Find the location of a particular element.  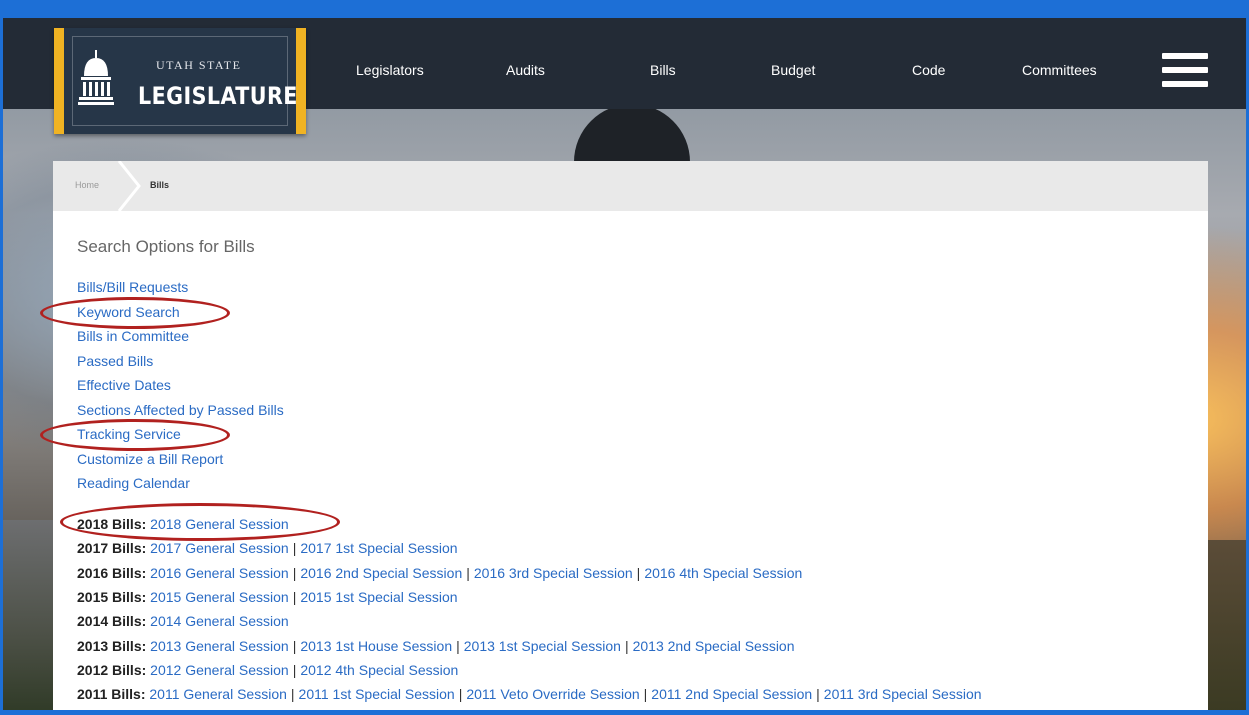

link-customize-bill-report: Customize a Bill Report is located at coordinates (150, 459).